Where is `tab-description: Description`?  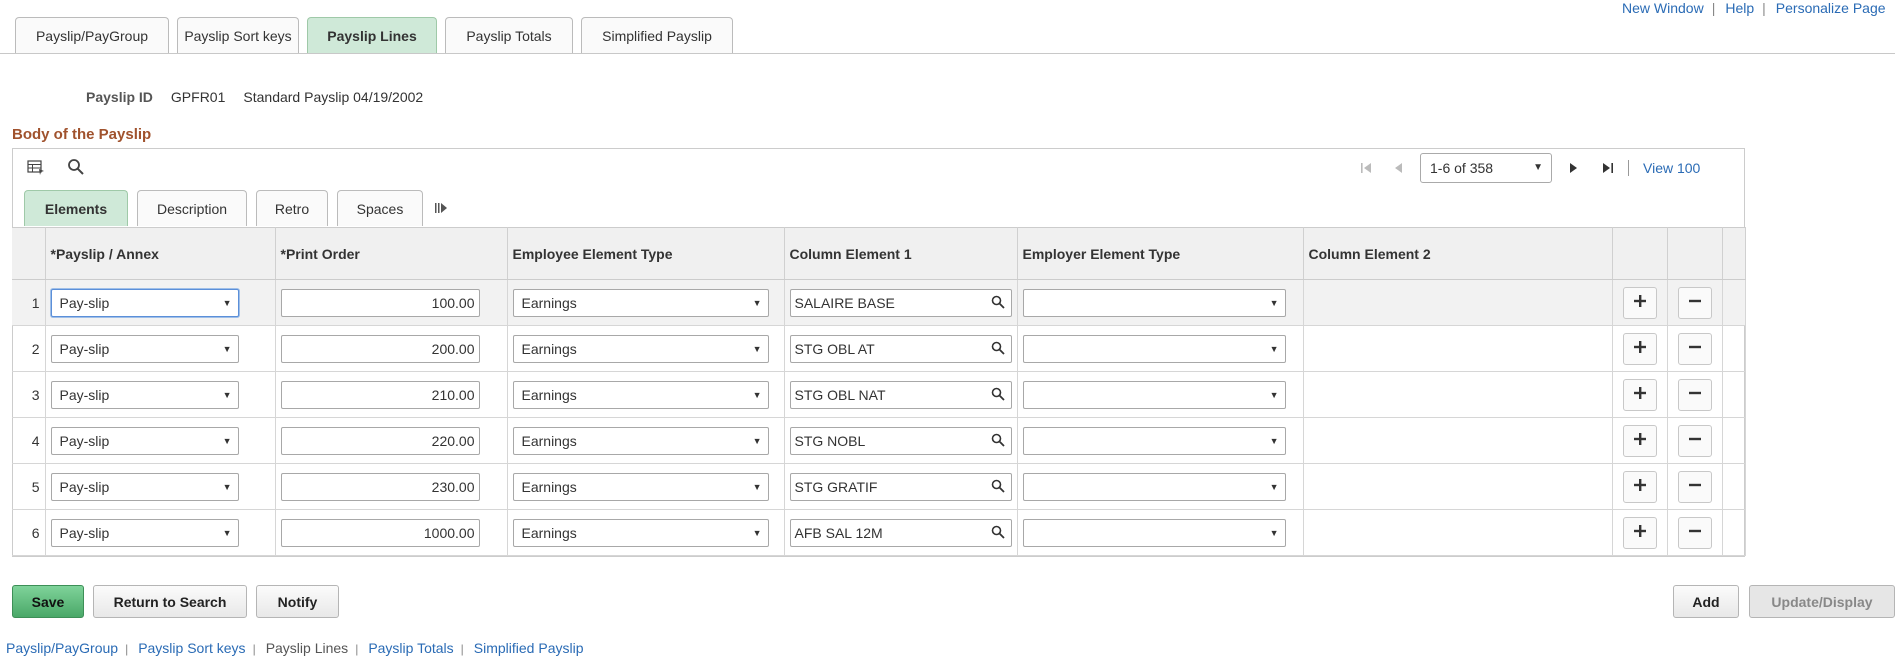
tab-description: Description is located at coordinates (192, 208).